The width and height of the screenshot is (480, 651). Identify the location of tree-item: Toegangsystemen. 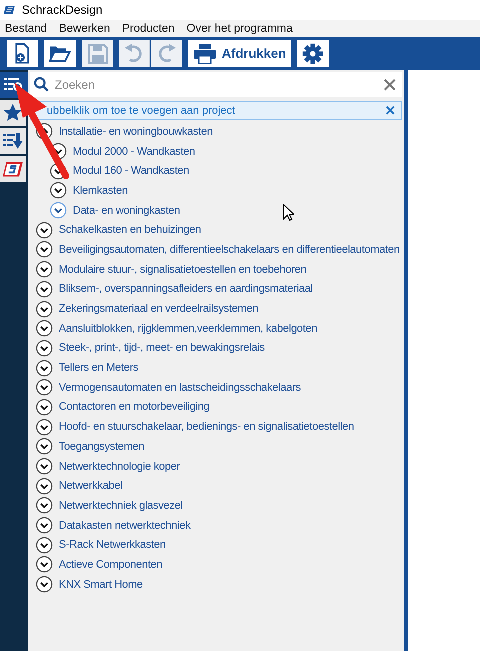
(102, 446).